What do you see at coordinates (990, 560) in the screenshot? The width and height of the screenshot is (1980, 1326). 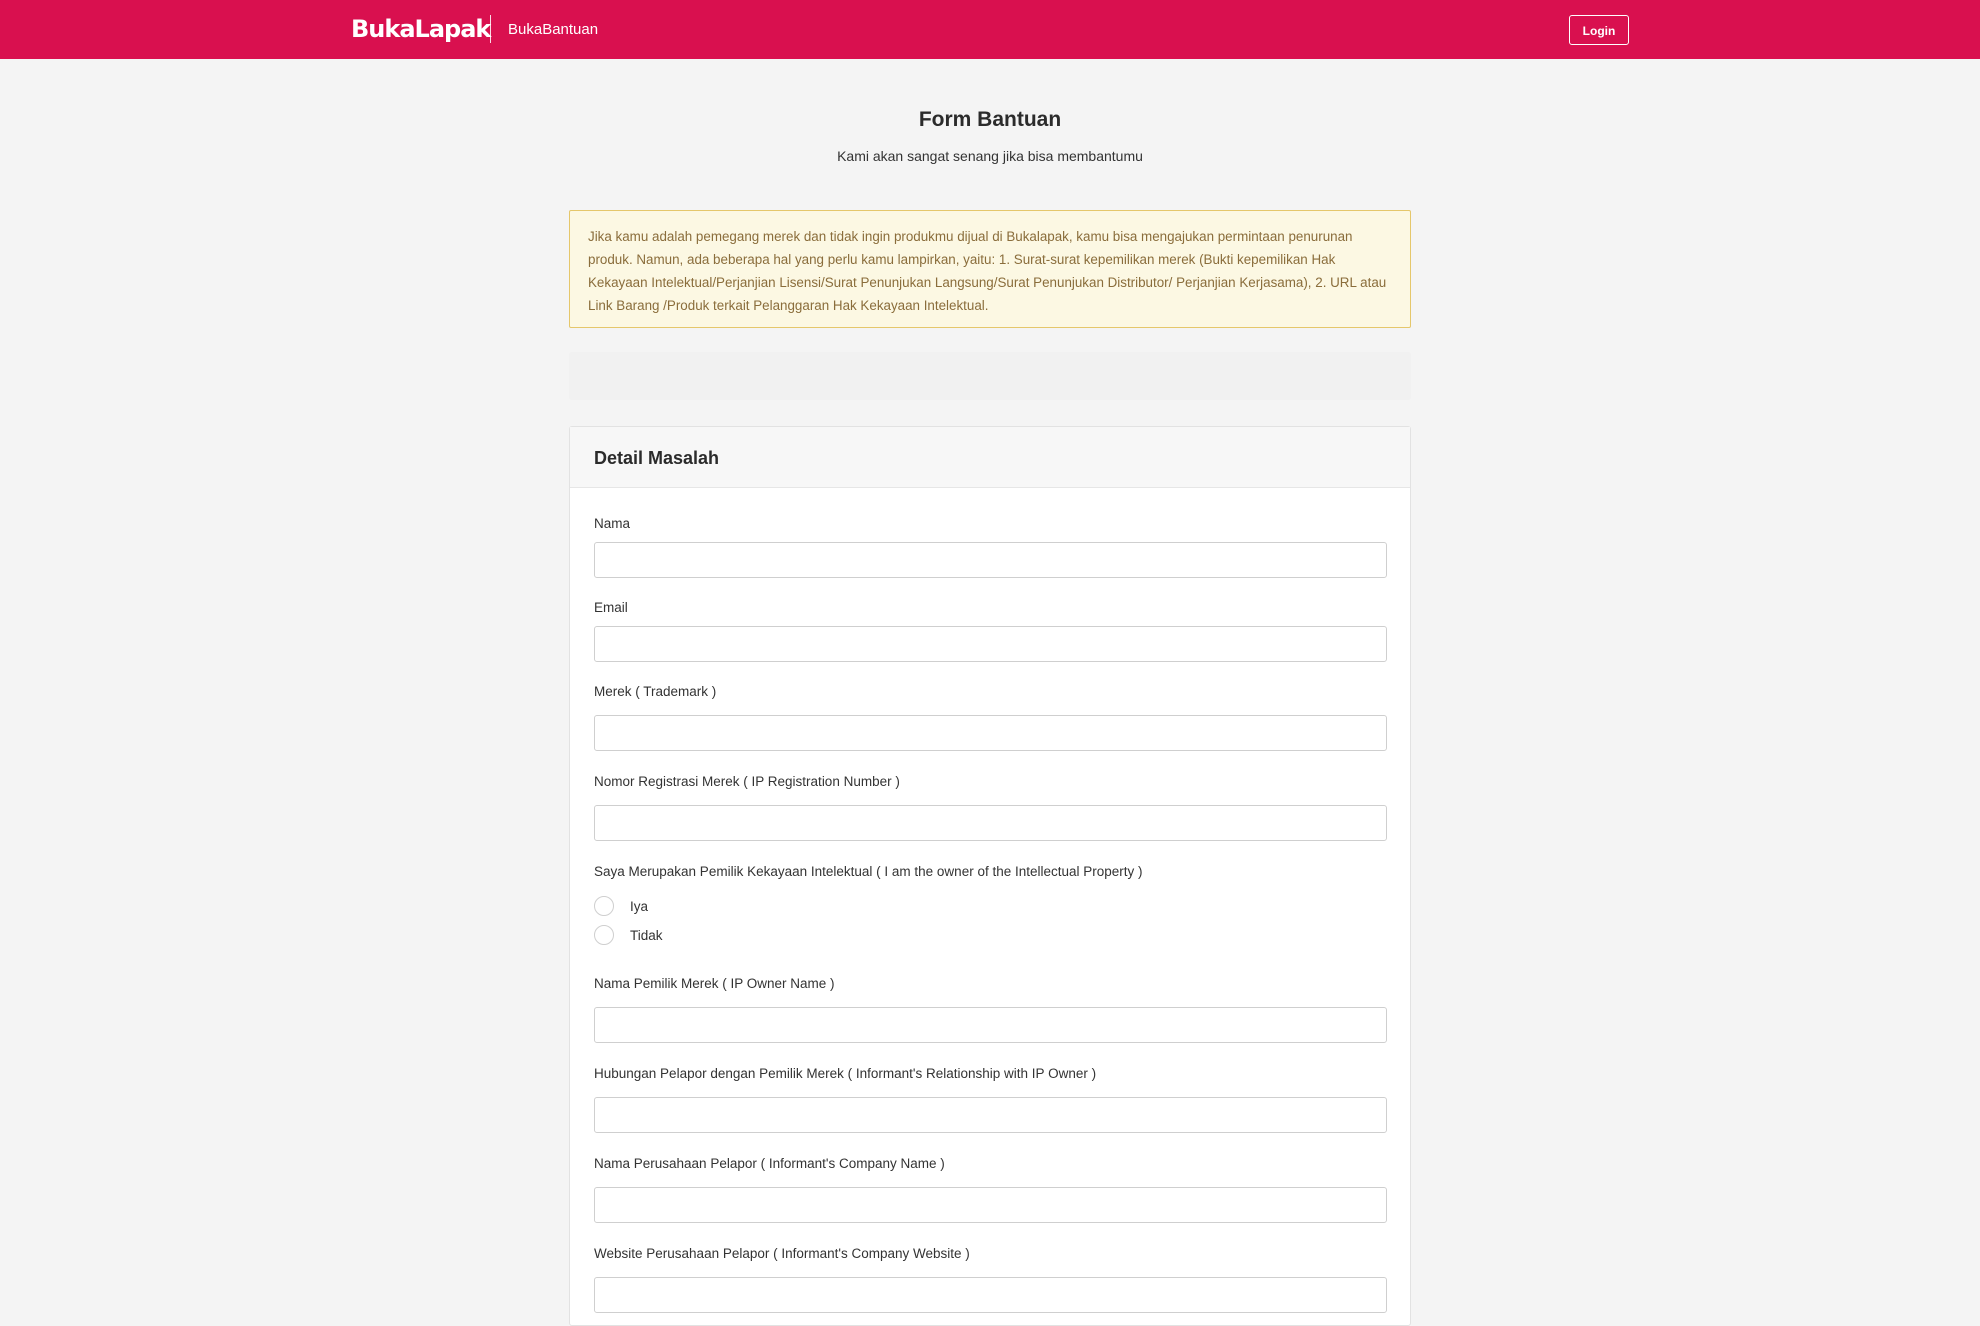 I see `nama-input` at bounding box center [990, 560].